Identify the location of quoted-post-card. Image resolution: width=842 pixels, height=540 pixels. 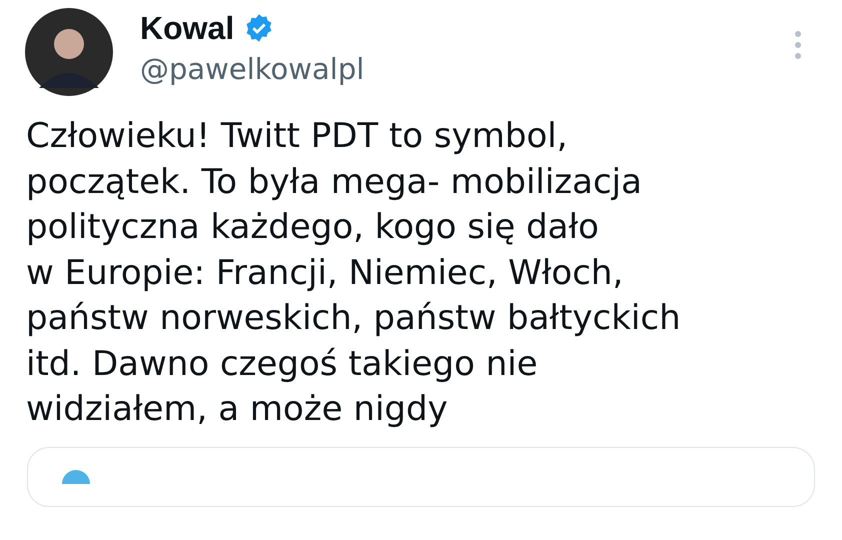
(421, 476).